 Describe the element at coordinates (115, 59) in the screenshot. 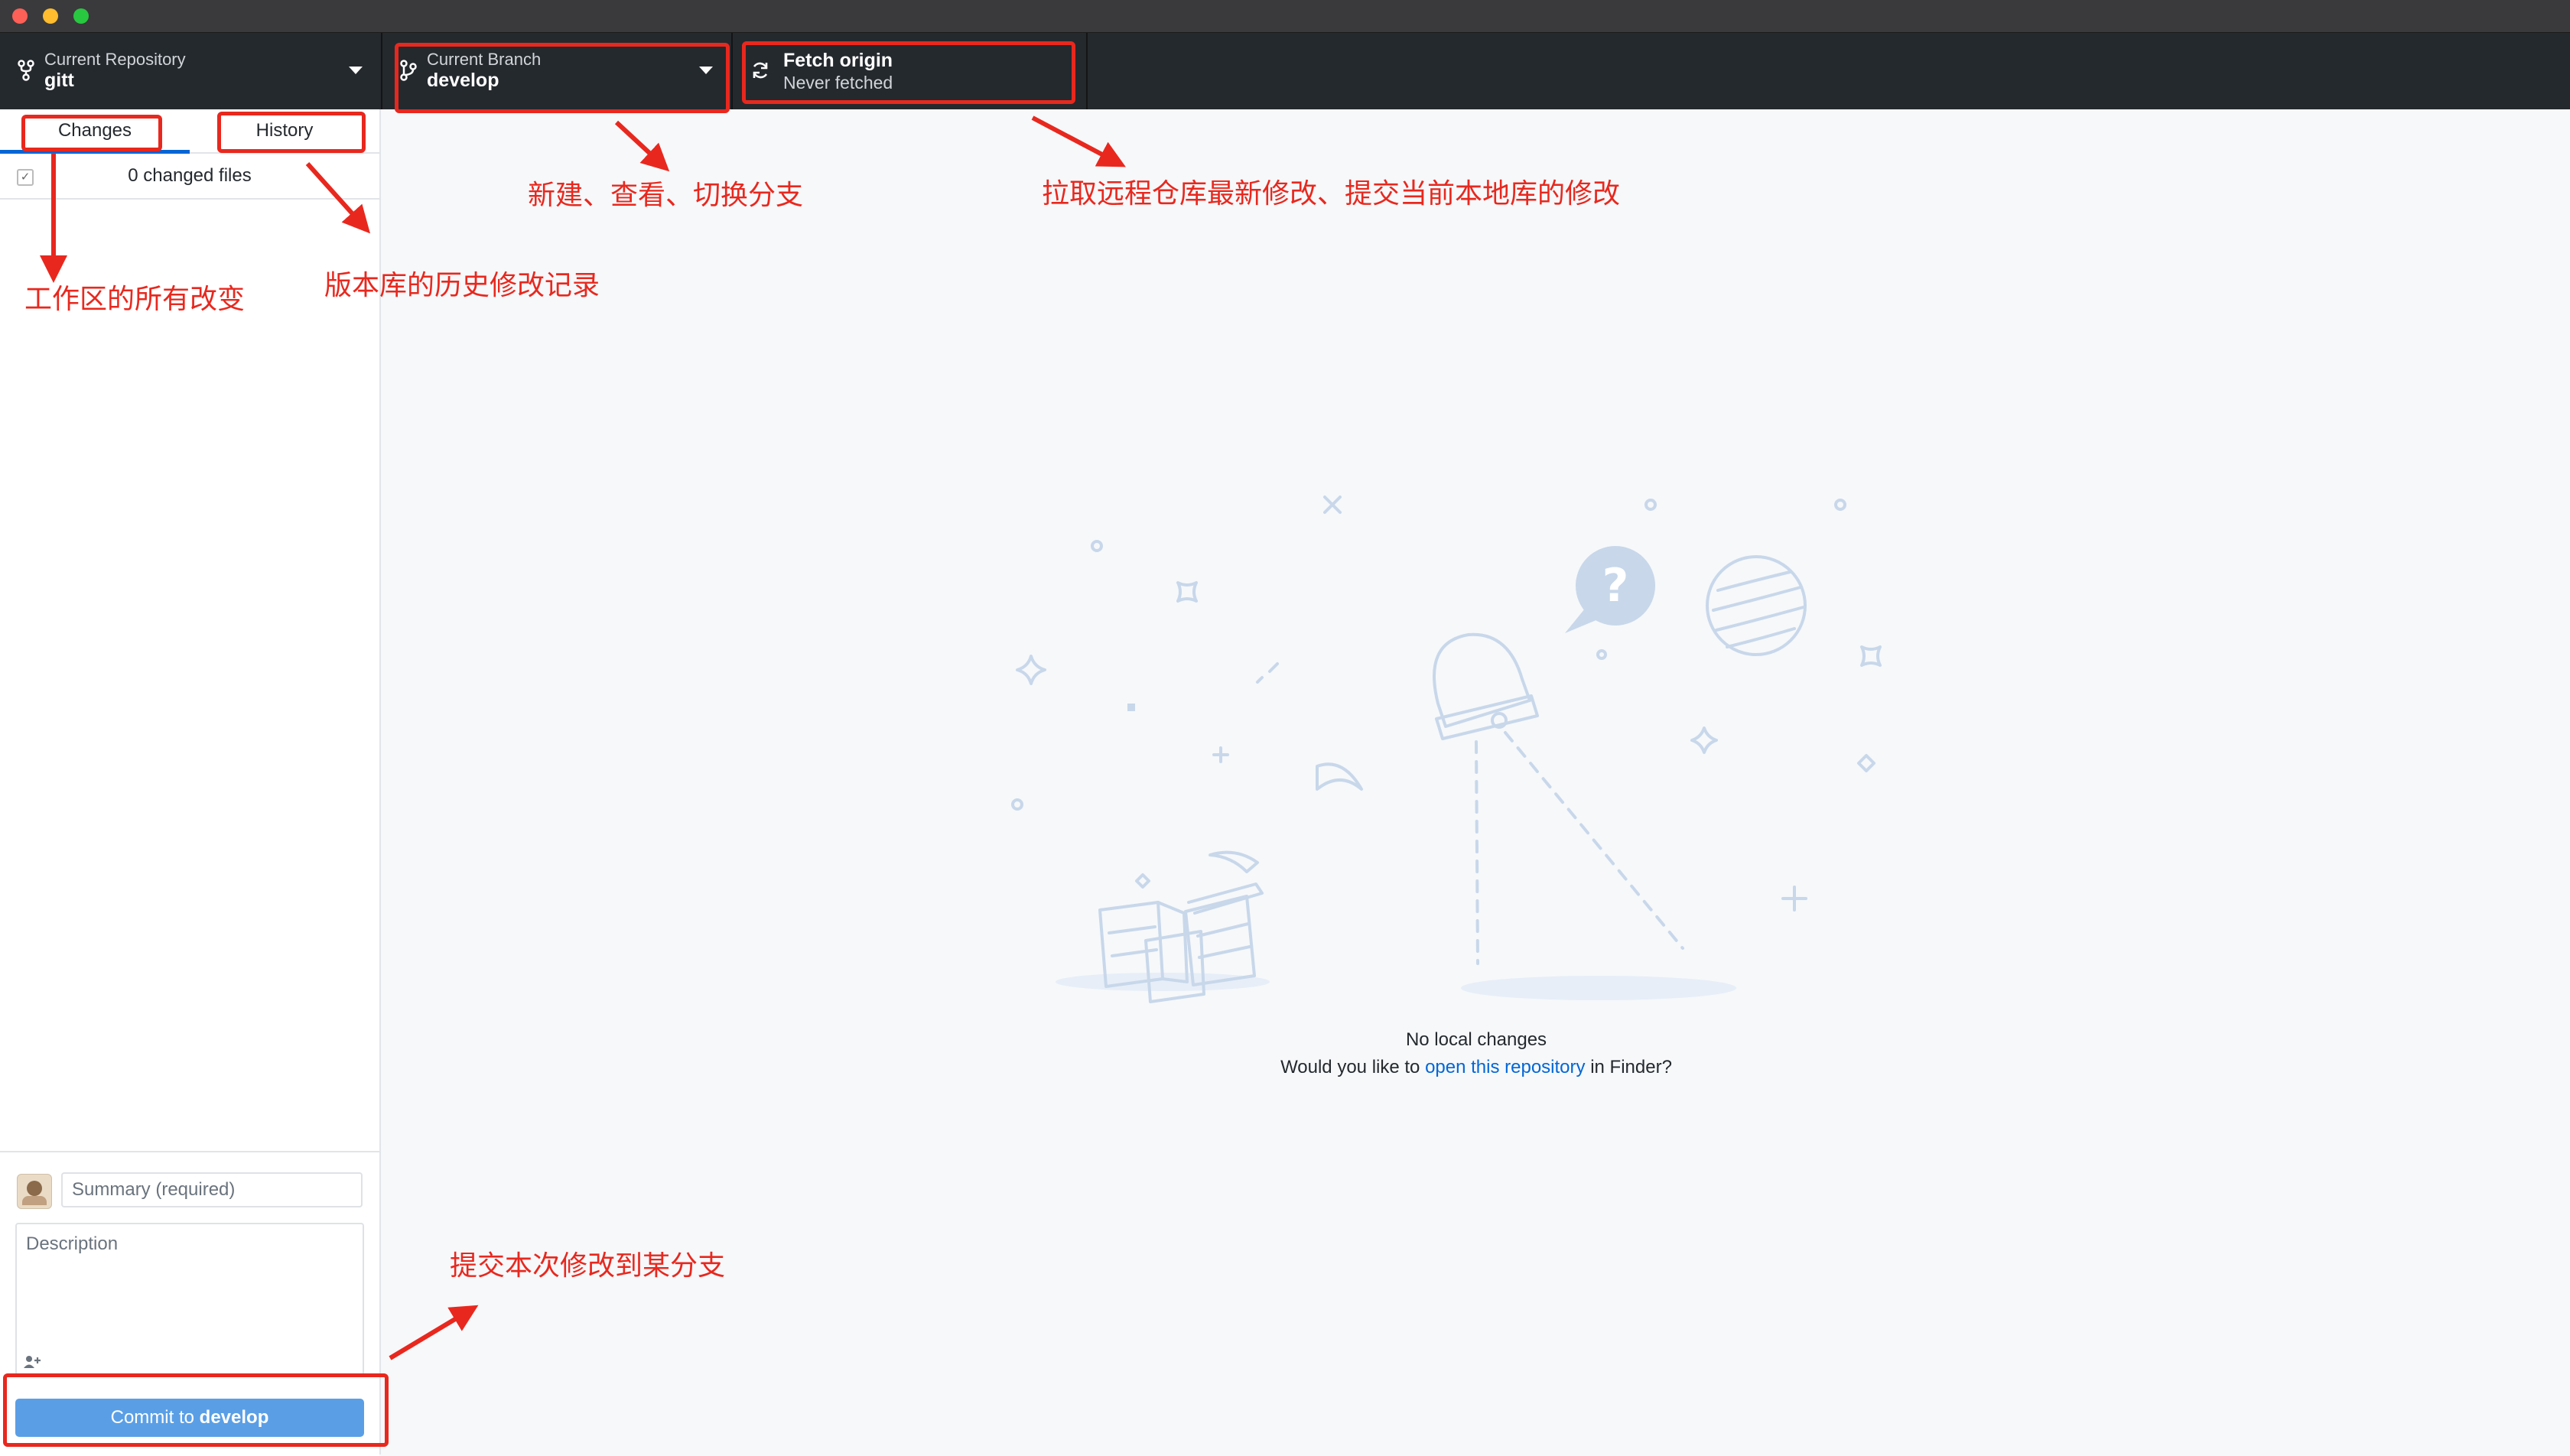

I see `repository-label: Current Repository` at that location.